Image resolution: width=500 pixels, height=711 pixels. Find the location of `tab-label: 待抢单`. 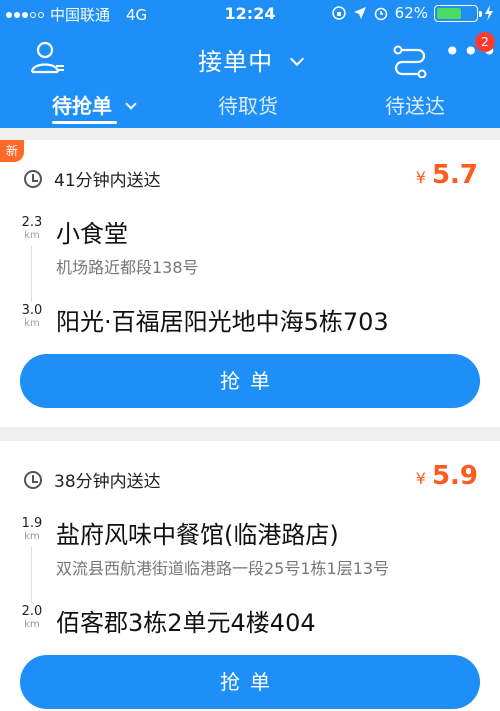

tab-label: 待抢单 is located at coordinates (82, 106).